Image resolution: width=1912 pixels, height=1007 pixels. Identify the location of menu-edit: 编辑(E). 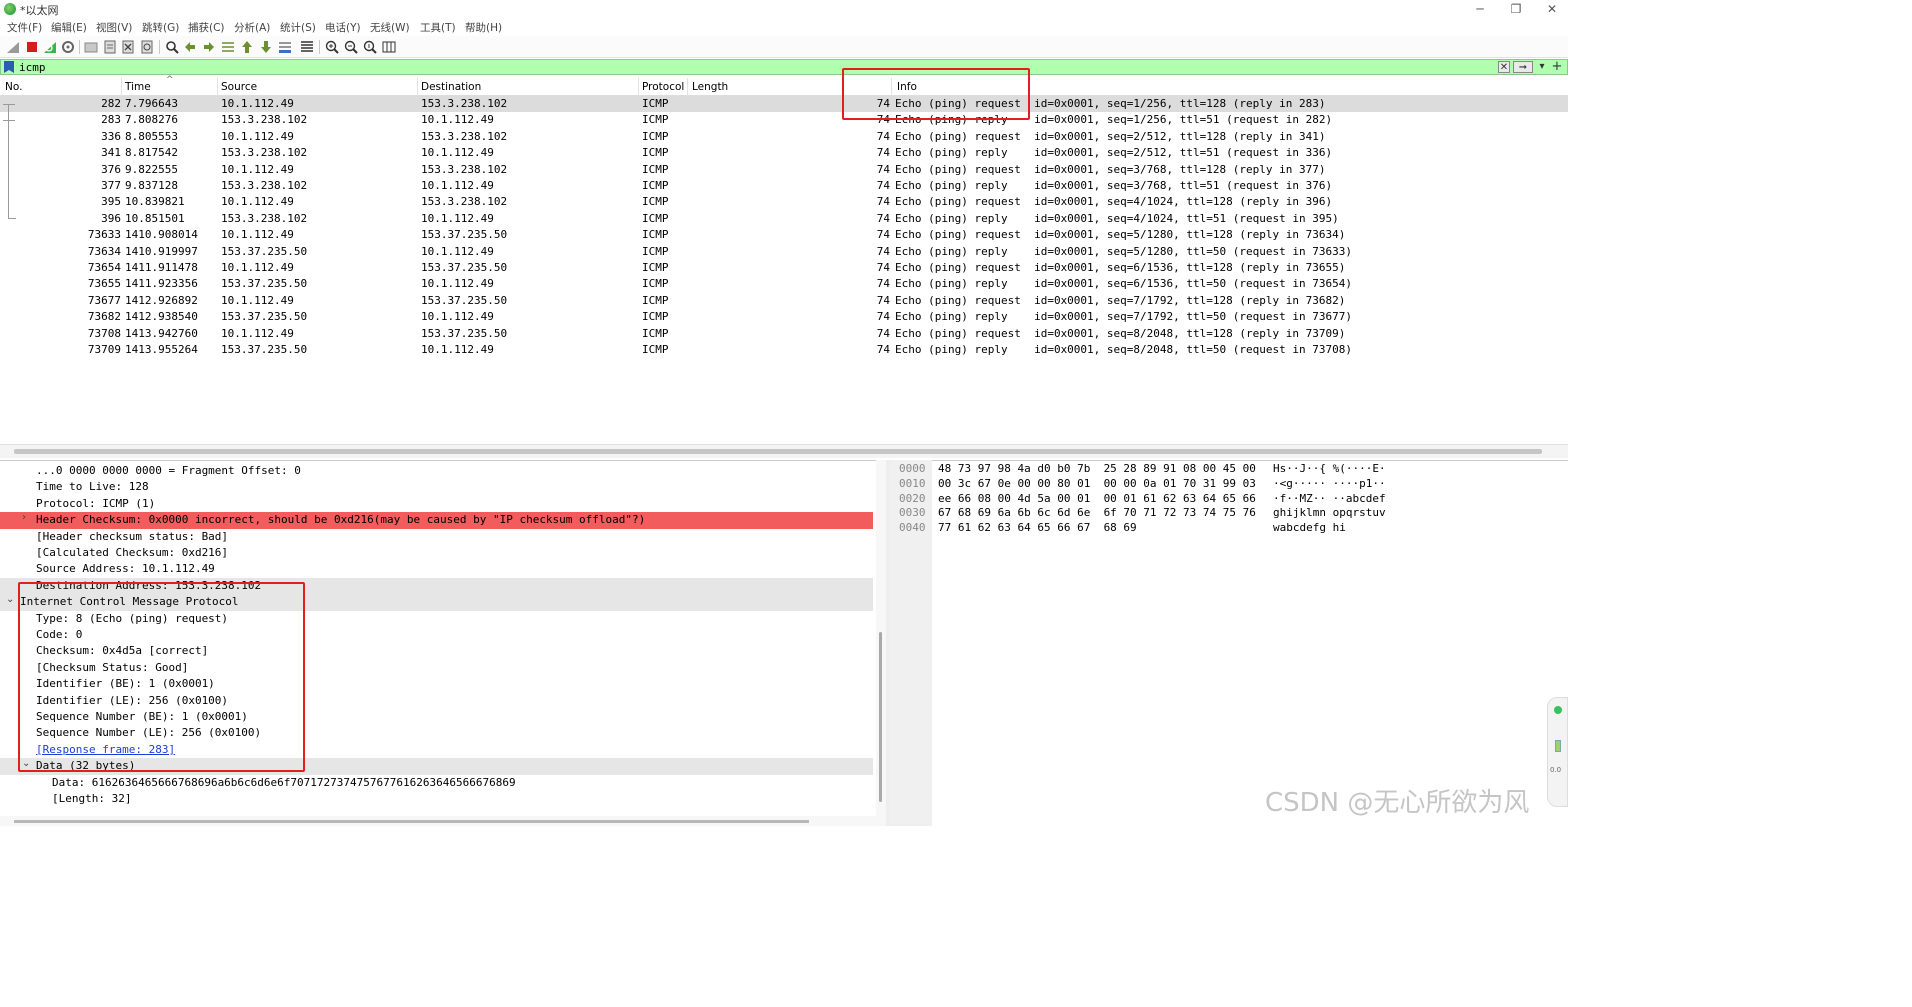
(69, 27).